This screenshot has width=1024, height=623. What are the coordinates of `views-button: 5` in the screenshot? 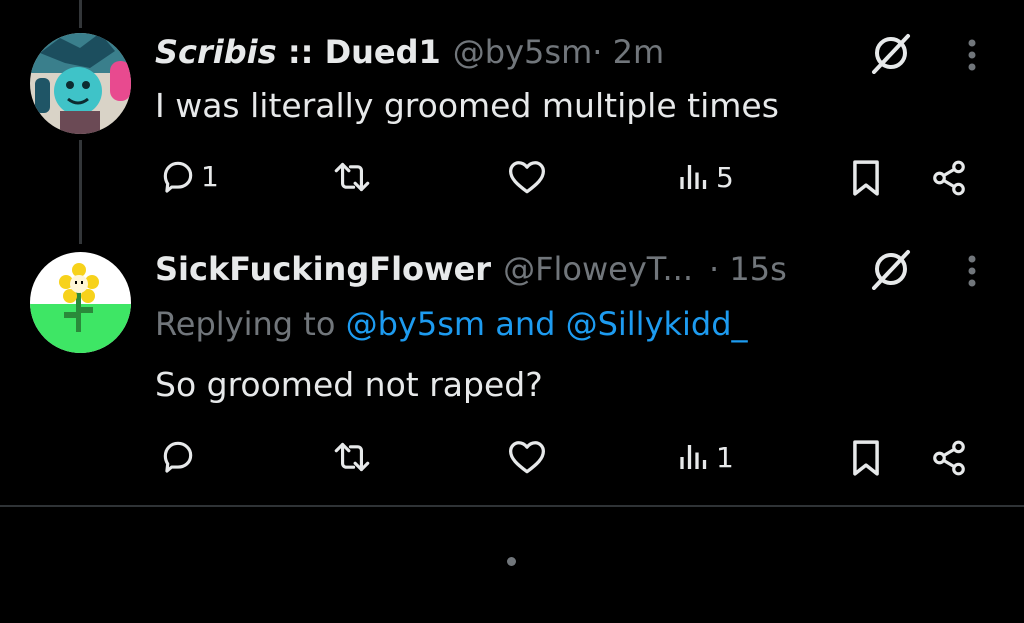 It's located at (705, 177).